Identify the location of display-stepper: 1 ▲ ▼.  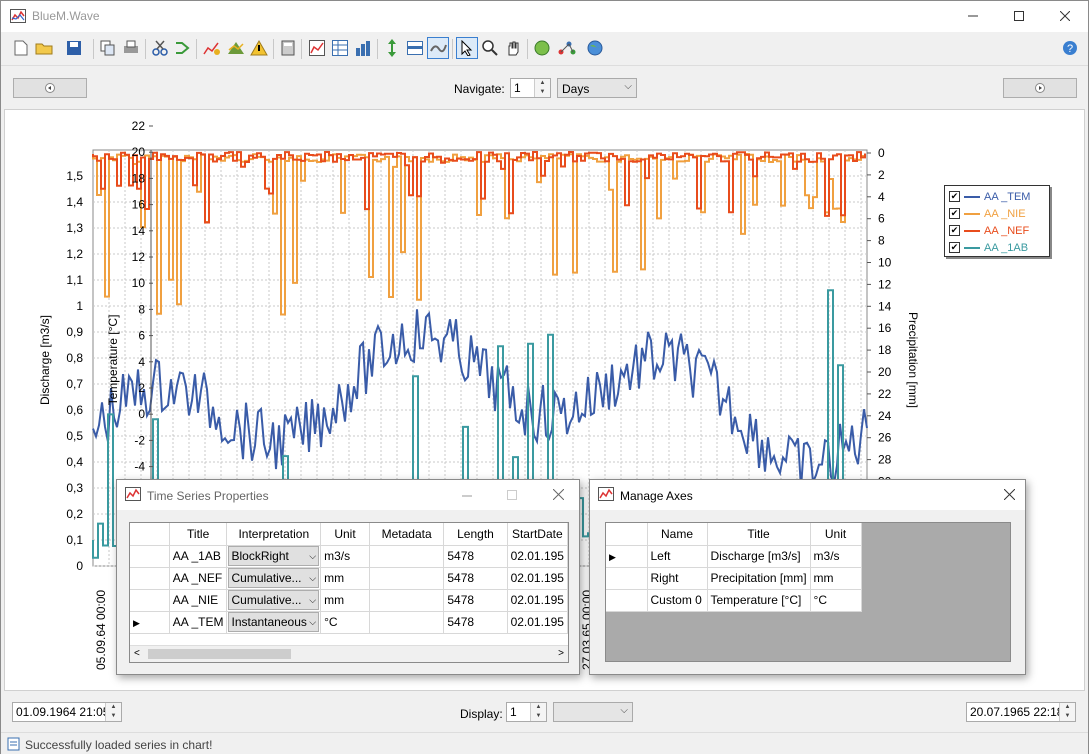
(526, 712).